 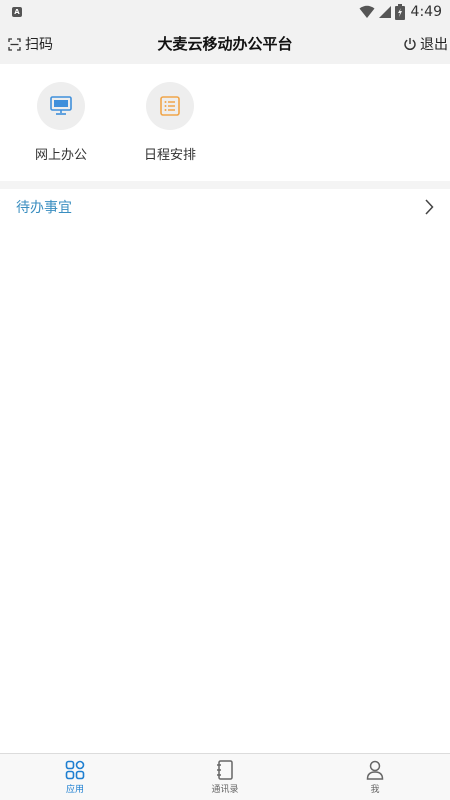 What do you see at coordinates (225, 790) in the screenshot?
I see `nav-tab-label: 通讯录` at bounding box center [225, 790].